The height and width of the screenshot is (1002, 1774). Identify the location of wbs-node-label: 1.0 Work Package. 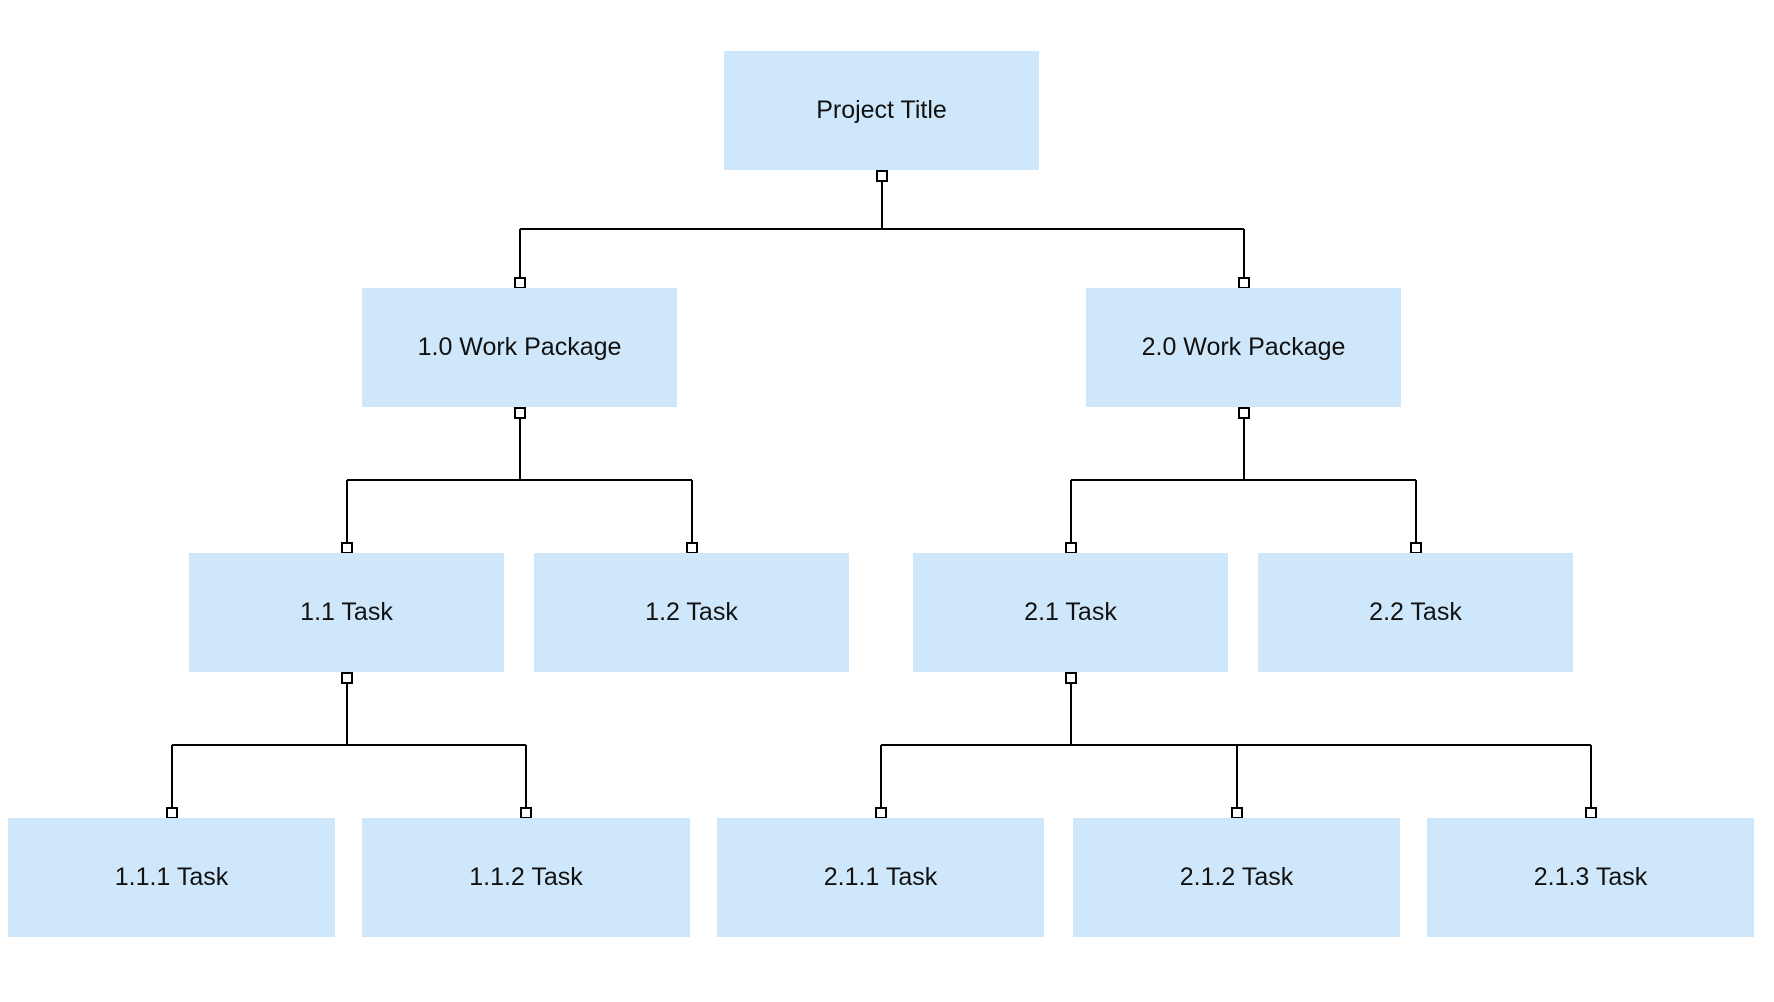
(519, 347).